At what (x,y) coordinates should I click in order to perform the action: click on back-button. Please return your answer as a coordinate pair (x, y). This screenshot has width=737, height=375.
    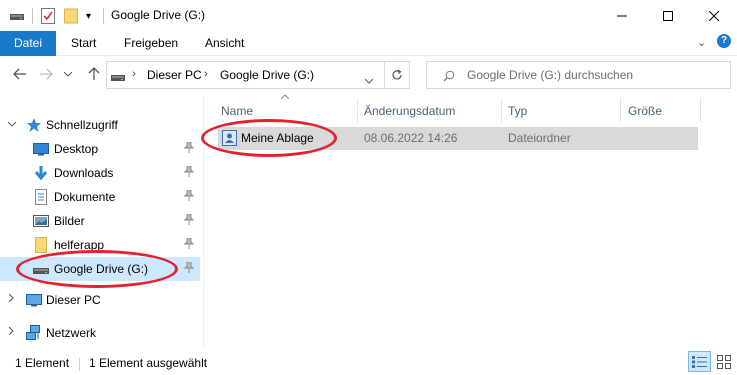
    Looking at the image, I should click on (20, 74).